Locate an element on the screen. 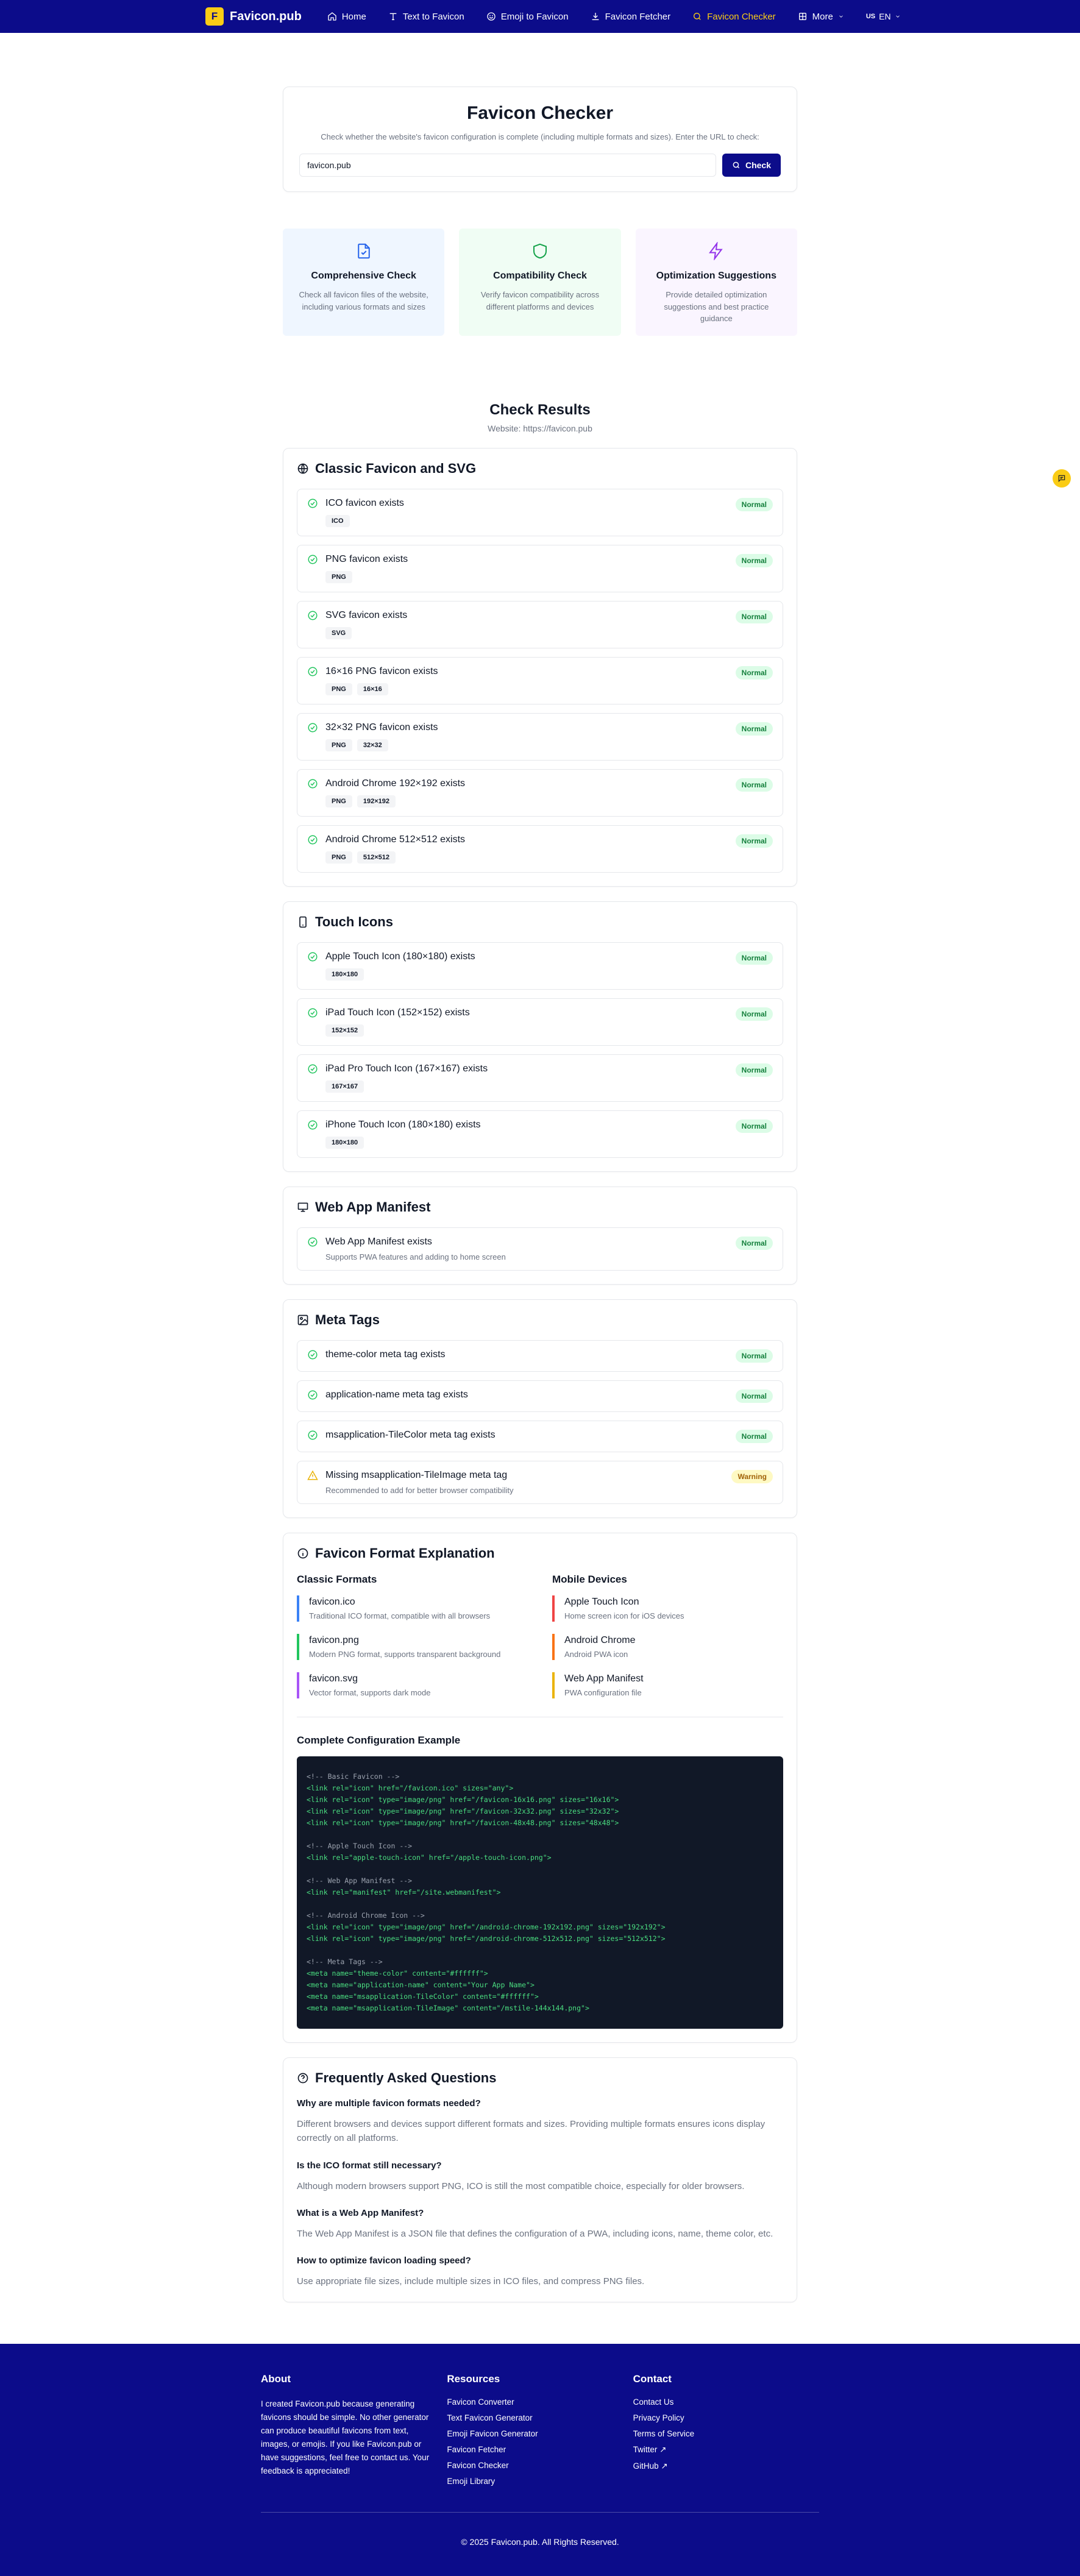 The image size is (1080, 2576). footer-link: Favicon Converter is located at coordinates (540, 2402).